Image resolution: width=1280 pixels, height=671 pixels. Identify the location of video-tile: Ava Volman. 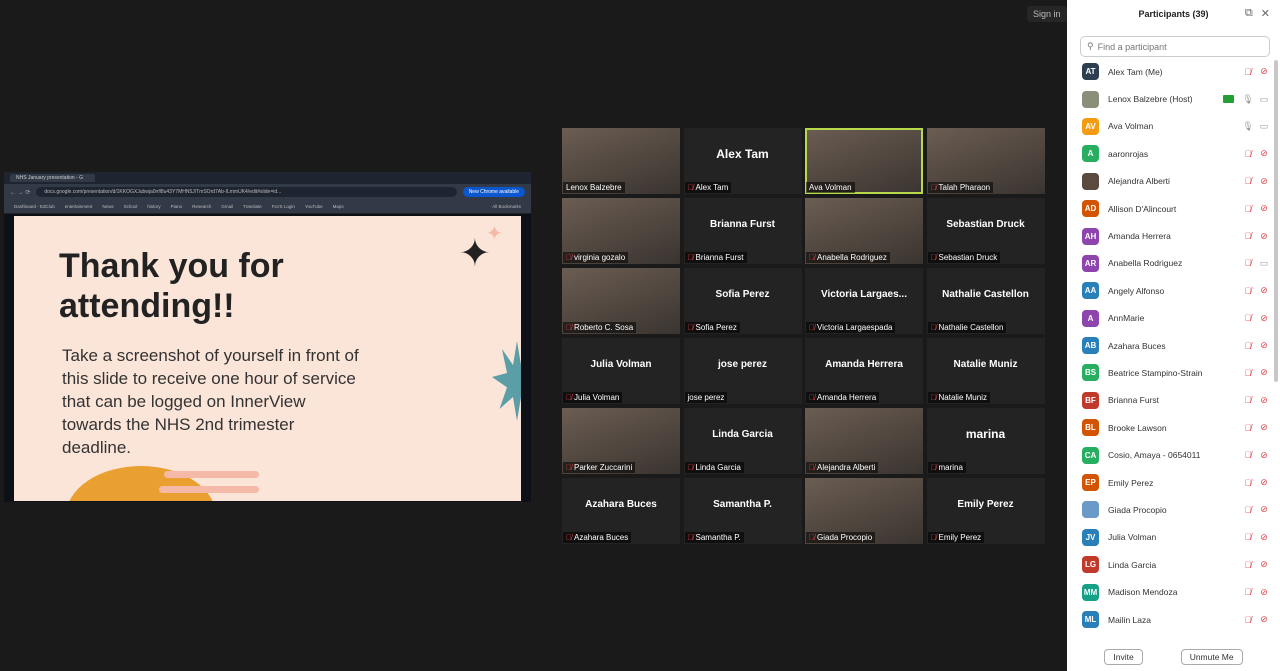
(864, 161).